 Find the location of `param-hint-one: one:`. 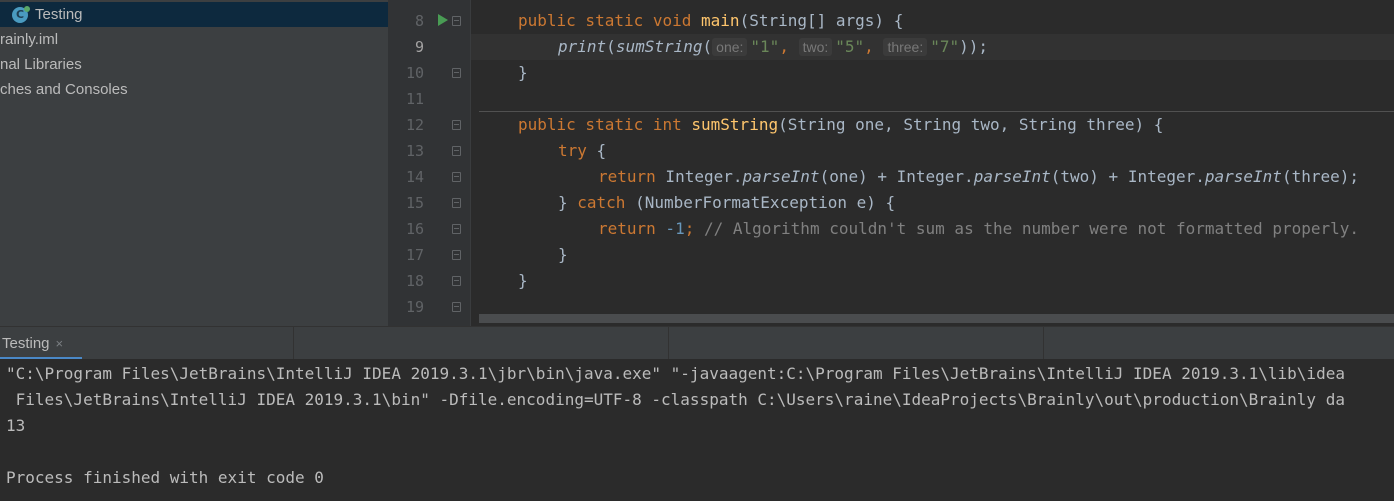

param-hint-one: one: is located at coordinates (730, 47).